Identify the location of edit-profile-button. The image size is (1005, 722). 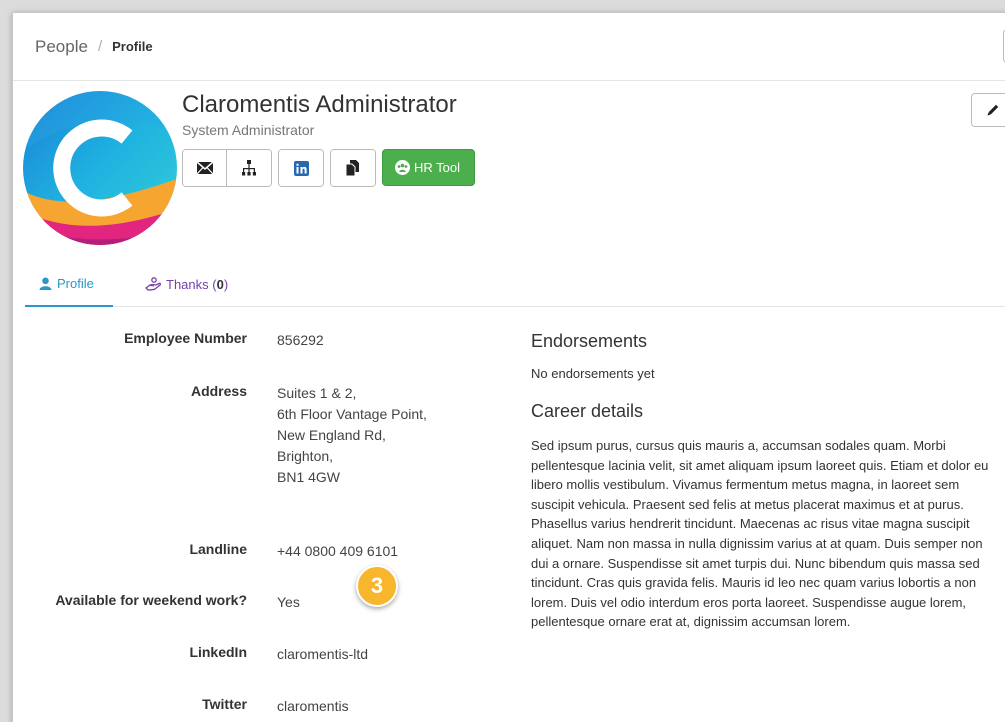
(988, 110).